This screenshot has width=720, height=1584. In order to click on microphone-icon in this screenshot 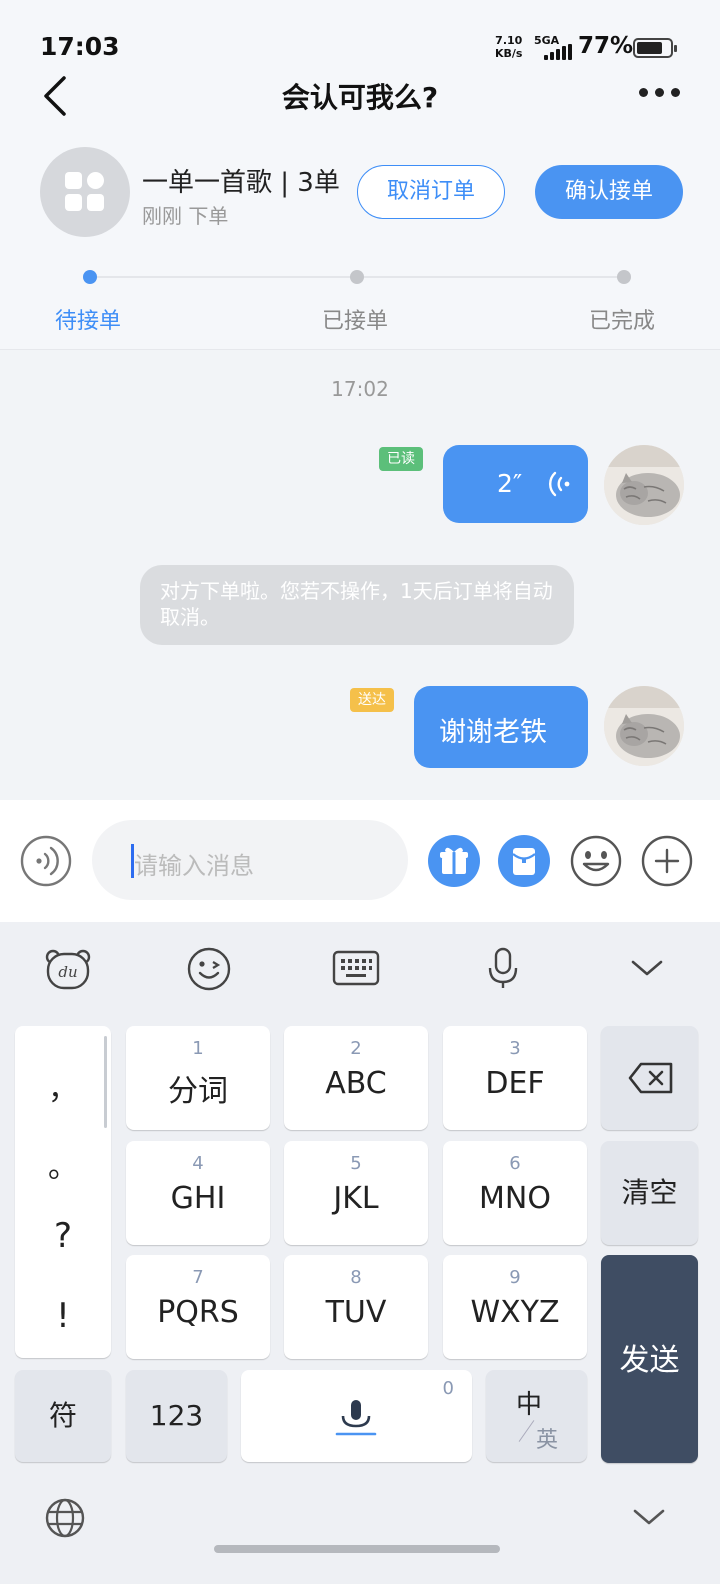, I will do `click(503, 969)`.